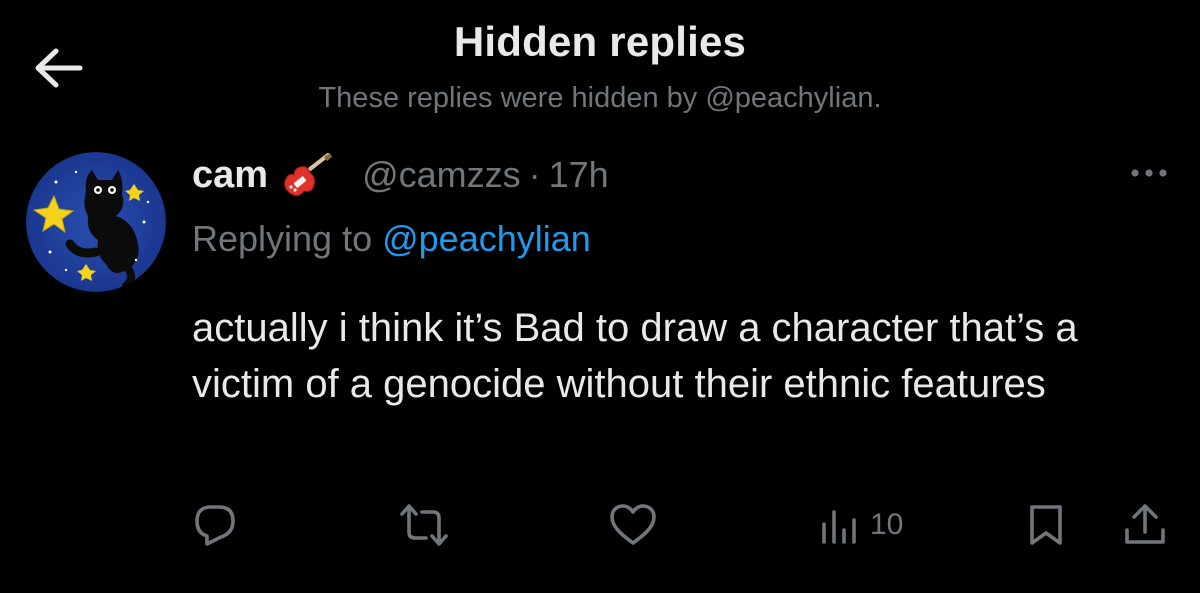 This screenshot has width=1200, height=593. I want to click on retweet-button, so click(424, 525).